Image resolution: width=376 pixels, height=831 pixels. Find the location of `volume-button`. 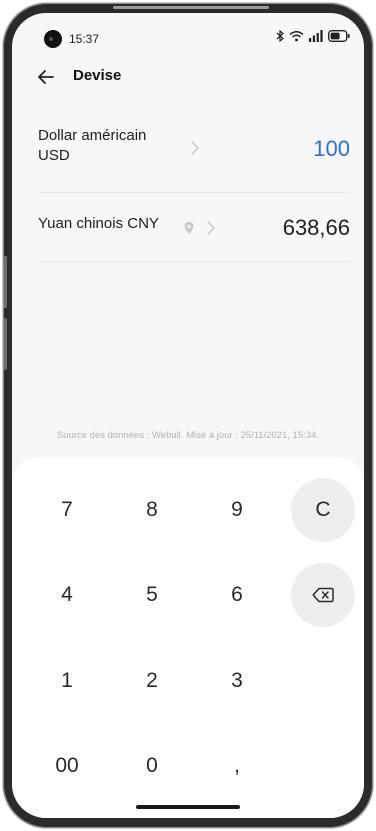

volume-button is located at coordinates (5, 282).